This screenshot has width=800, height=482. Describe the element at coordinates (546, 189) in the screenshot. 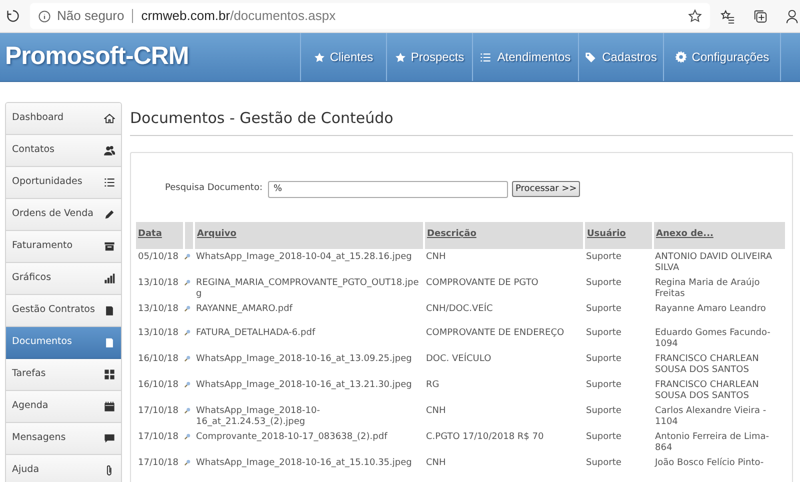

I see `process-button: Processar >>` at that location.